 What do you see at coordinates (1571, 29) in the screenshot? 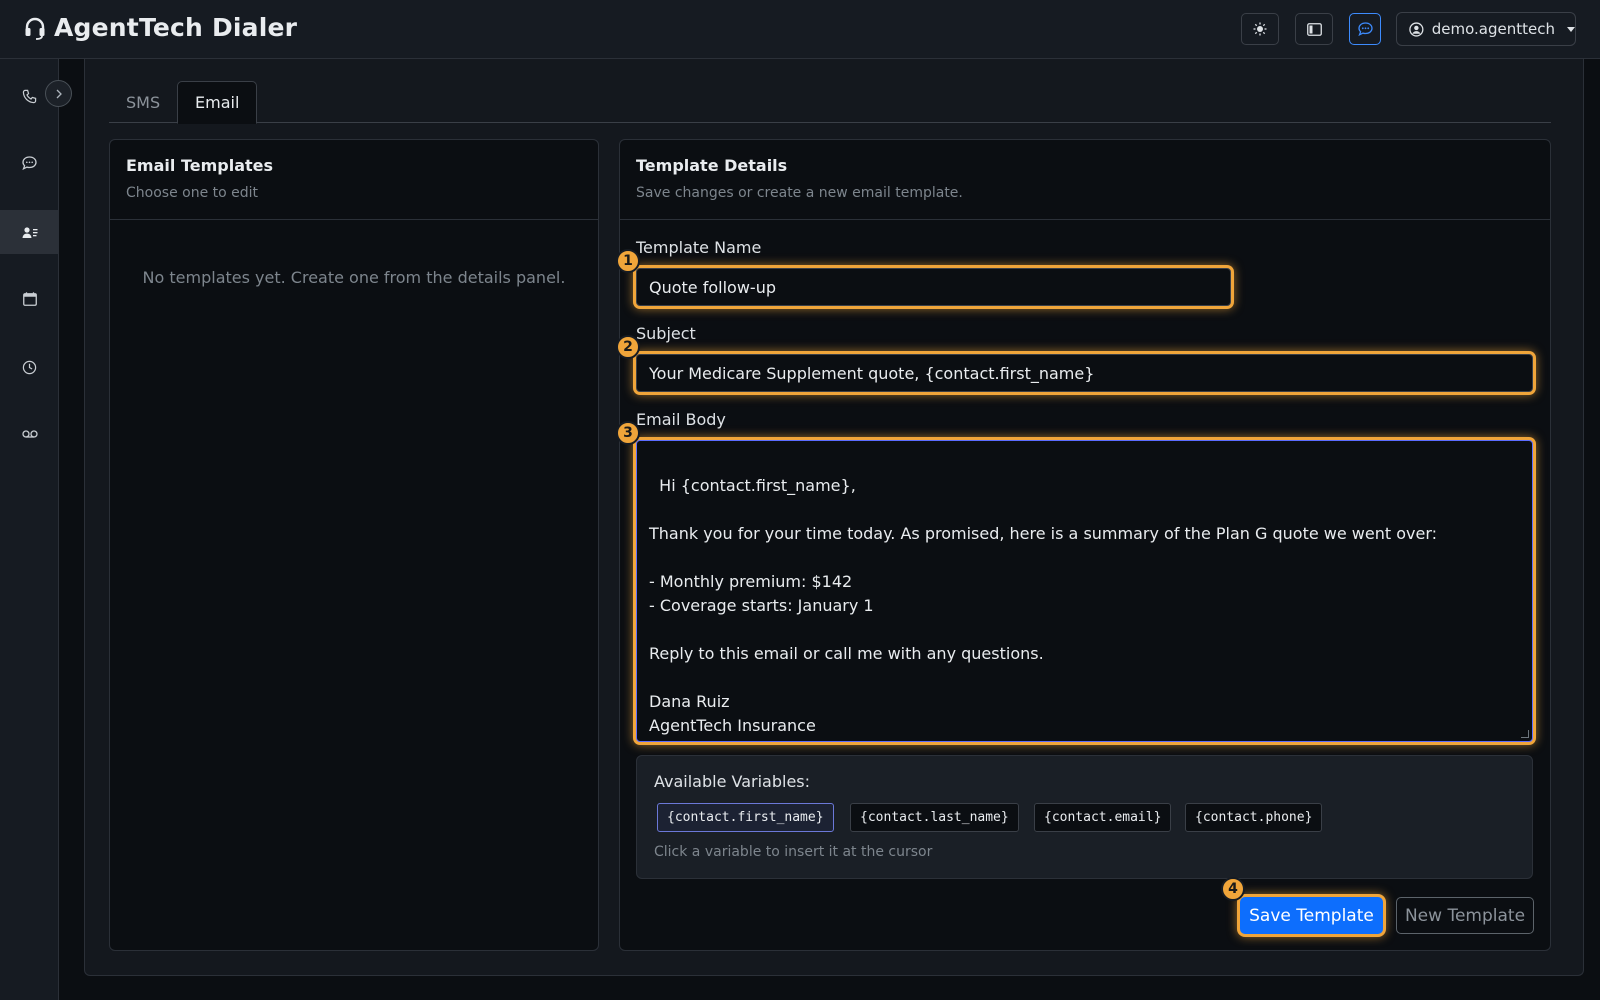
I see `chevron-down-icon` at bounding box center [1571, 29].